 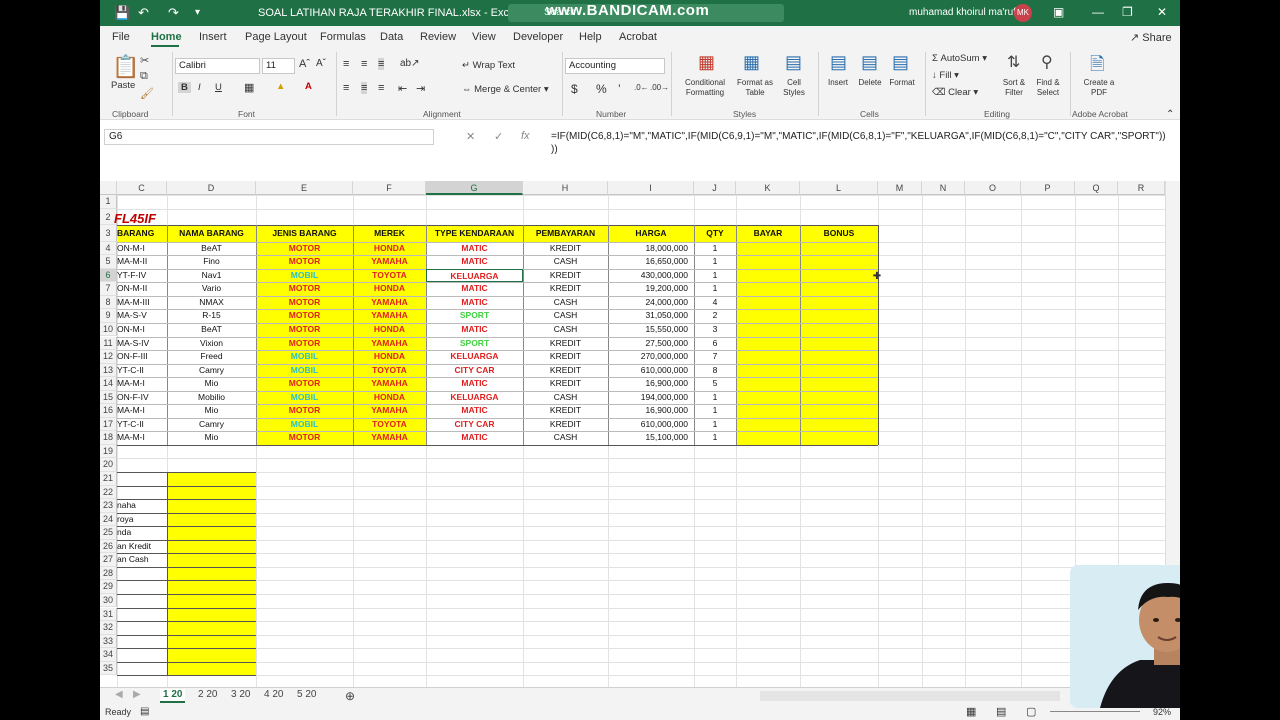 I want to click on table-cell: SPORT, so click(x=474, y=344).